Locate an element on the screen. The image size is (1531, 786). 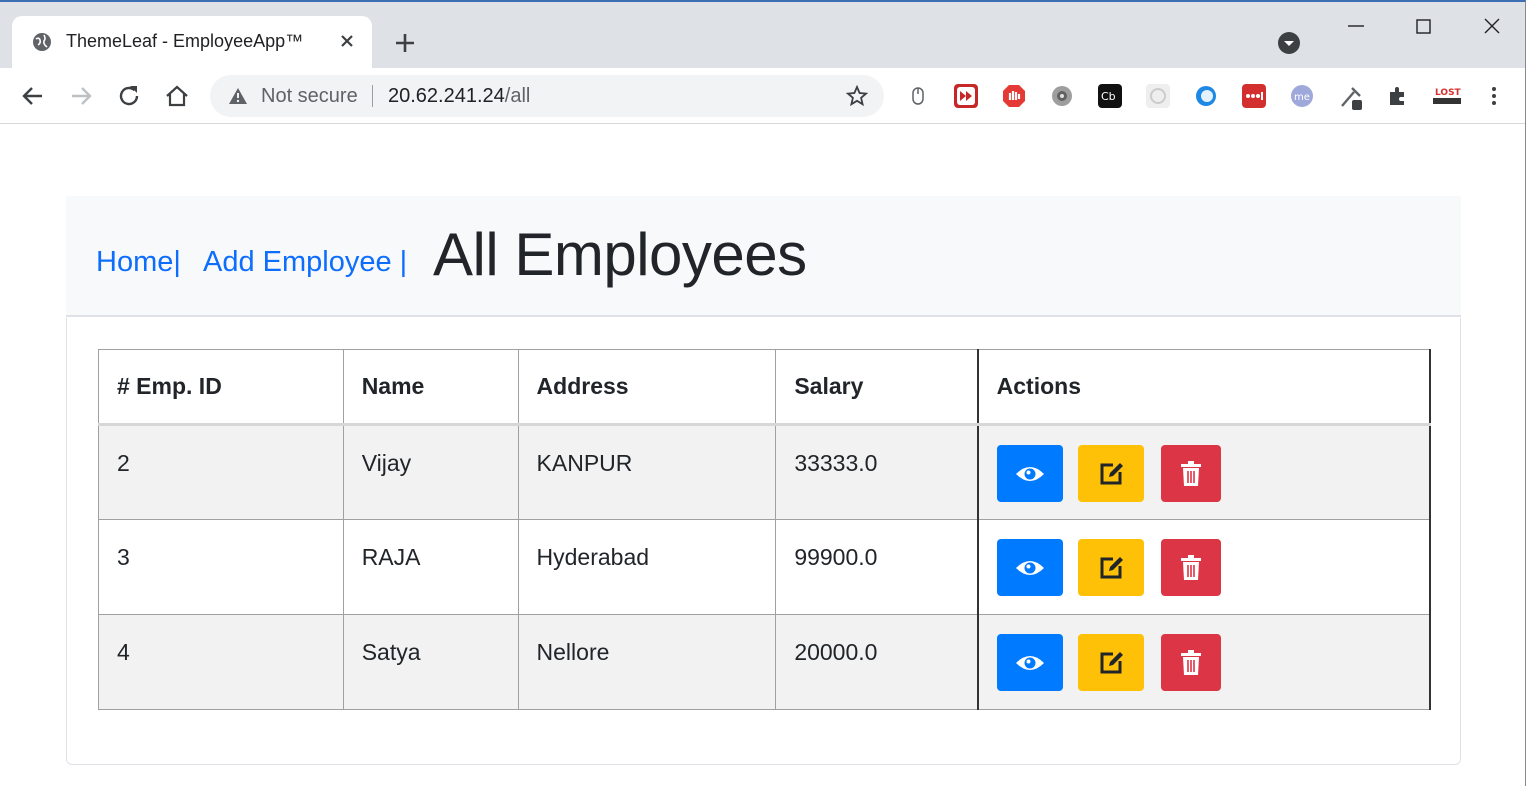
url-host: 20.62.241.24 is located at coordinates (446, 96).